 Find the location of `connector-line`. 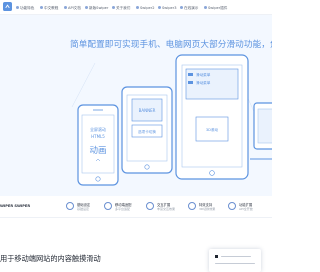

connector-line is located at coordinates (83, 85).